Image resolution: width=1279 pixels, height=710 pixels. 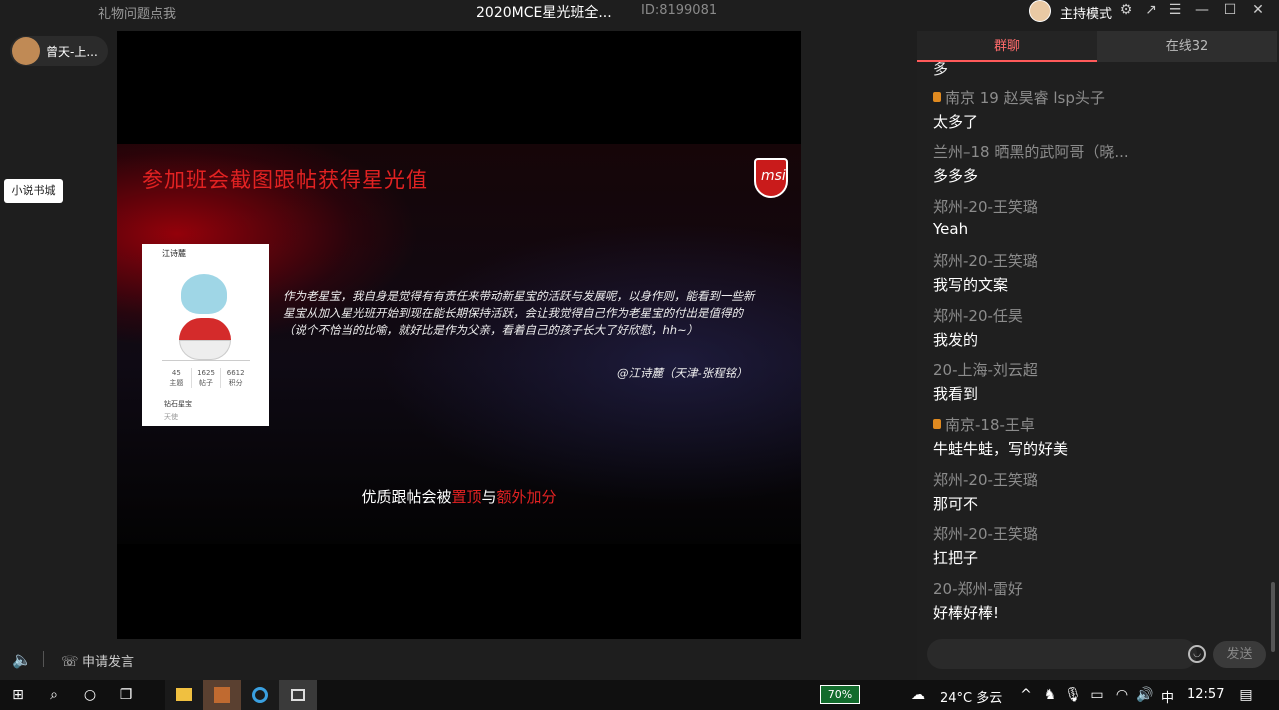 What do you see at coordinates (1007, 46) in the screenshot?
I see `tab-group-chat: 群聊` at bounding box center [1007, 46].